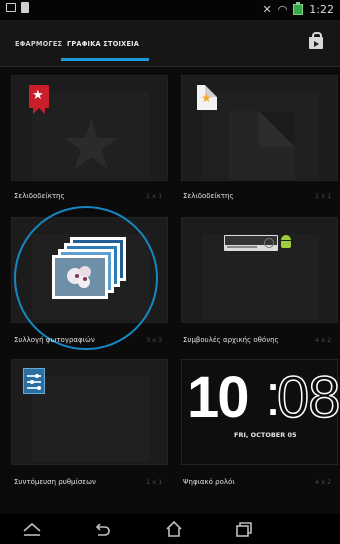 The image size is (340, 544). What do you see at coordinates (89, 128) in the screenshot?
I see `widget-tile-bookmark-1: ★ ★` at bounding box center [89, 128].